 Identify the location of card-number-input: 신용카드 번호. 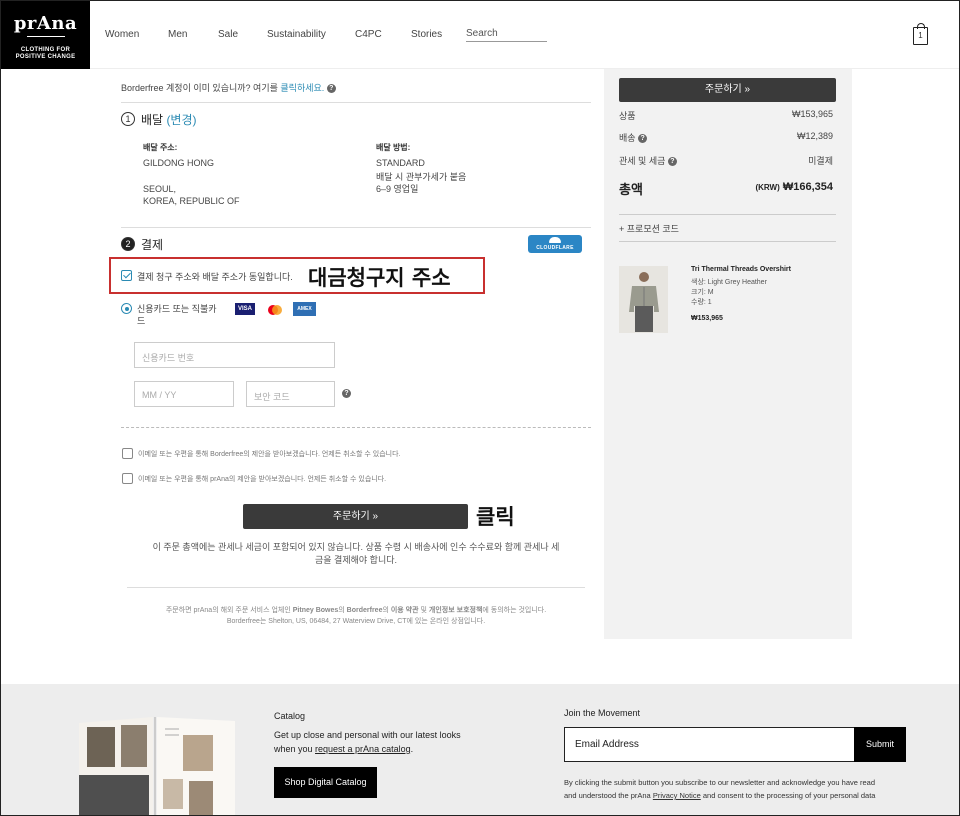
(234, 355).